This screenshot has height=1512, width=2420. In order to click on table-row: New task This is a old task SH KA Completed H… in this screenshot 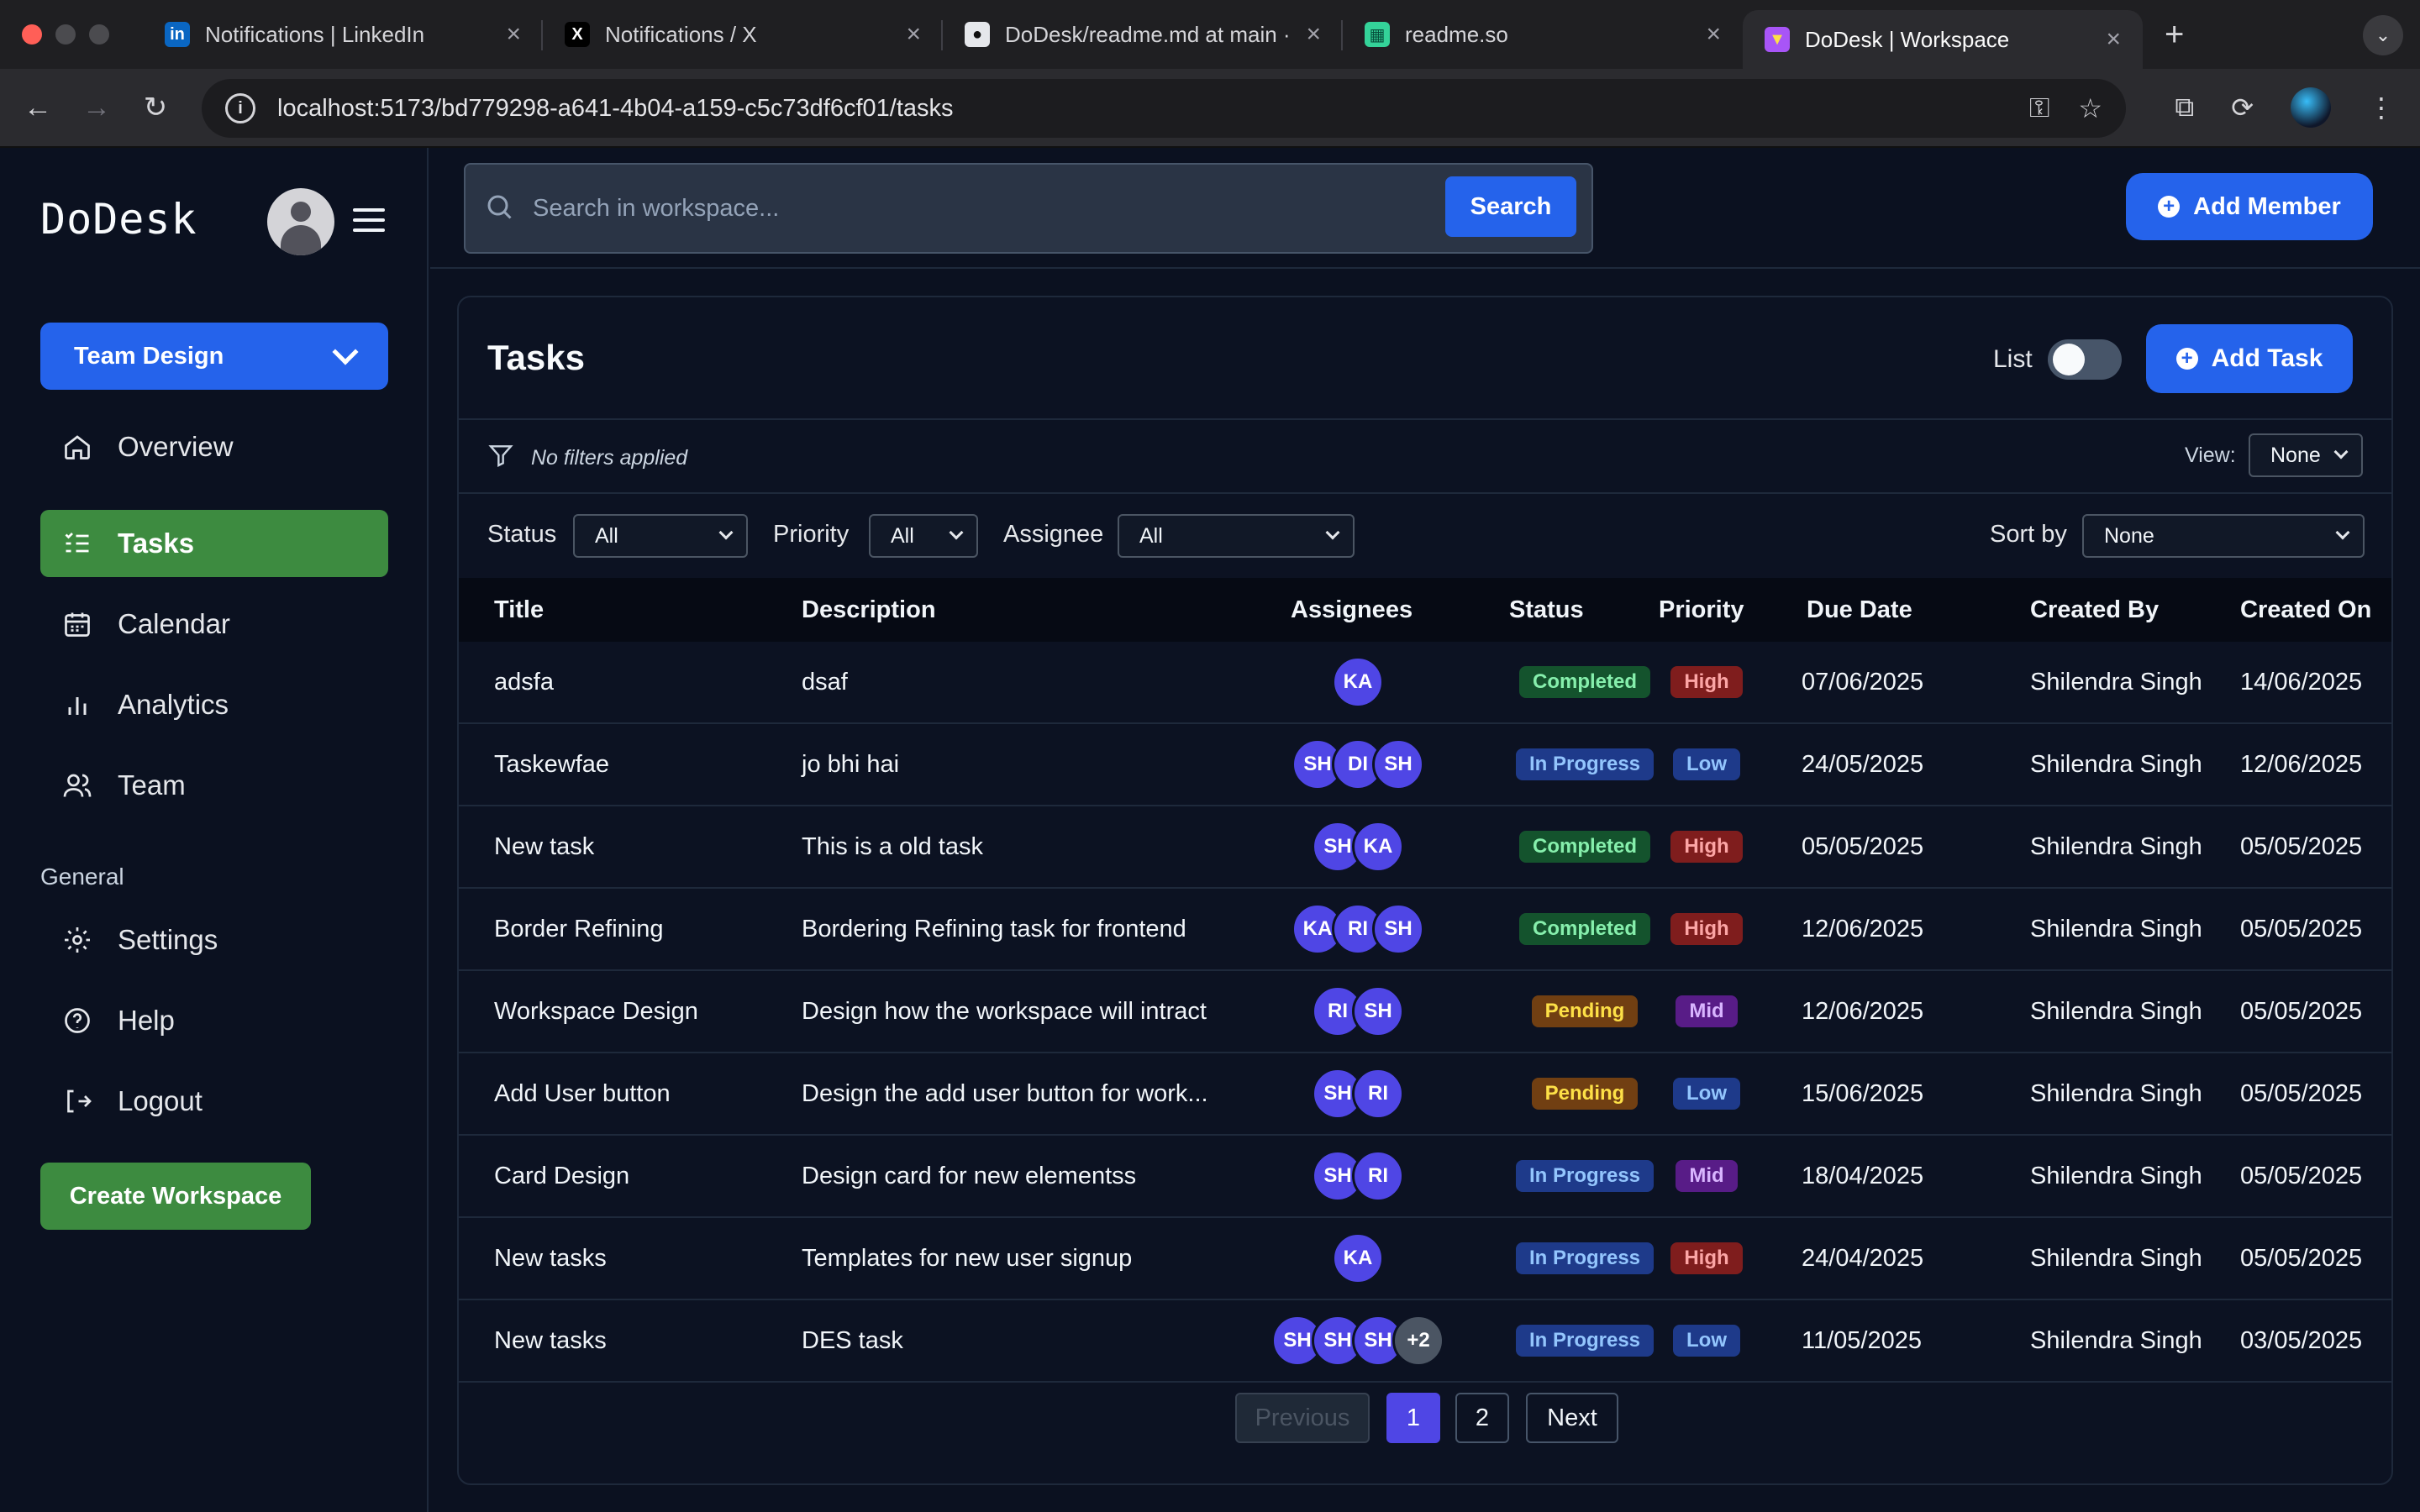, I will do `click(1425, 847)`.